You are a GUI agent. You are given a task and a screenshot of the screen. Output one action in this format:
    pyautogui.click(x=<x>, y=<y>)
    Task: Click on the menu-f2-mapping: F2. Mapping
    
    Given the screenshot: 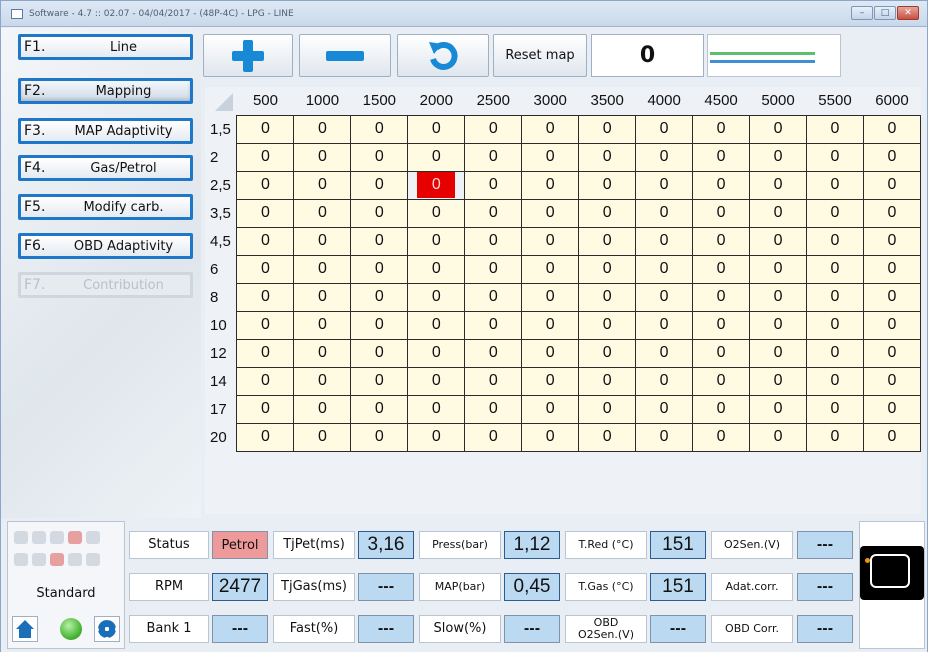 What is the action you would take?
    pyautogui.click(x=105, y=91)
    